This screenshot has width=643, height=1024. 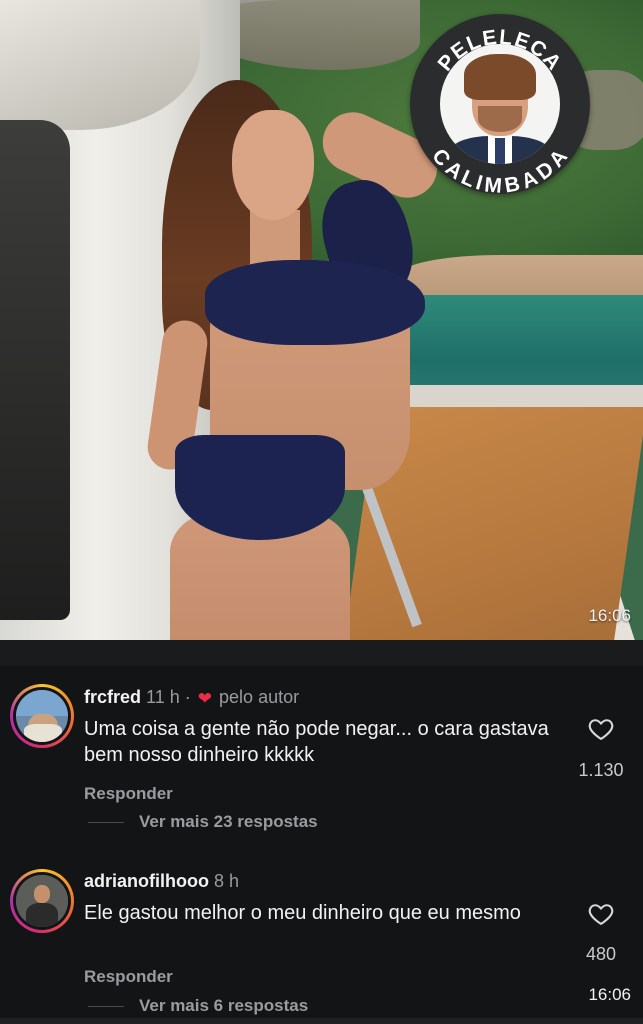 What do you see at coordinates (42, 703) in the screenshot?
I see `avatar-bg` at bounding box center [42, 703].